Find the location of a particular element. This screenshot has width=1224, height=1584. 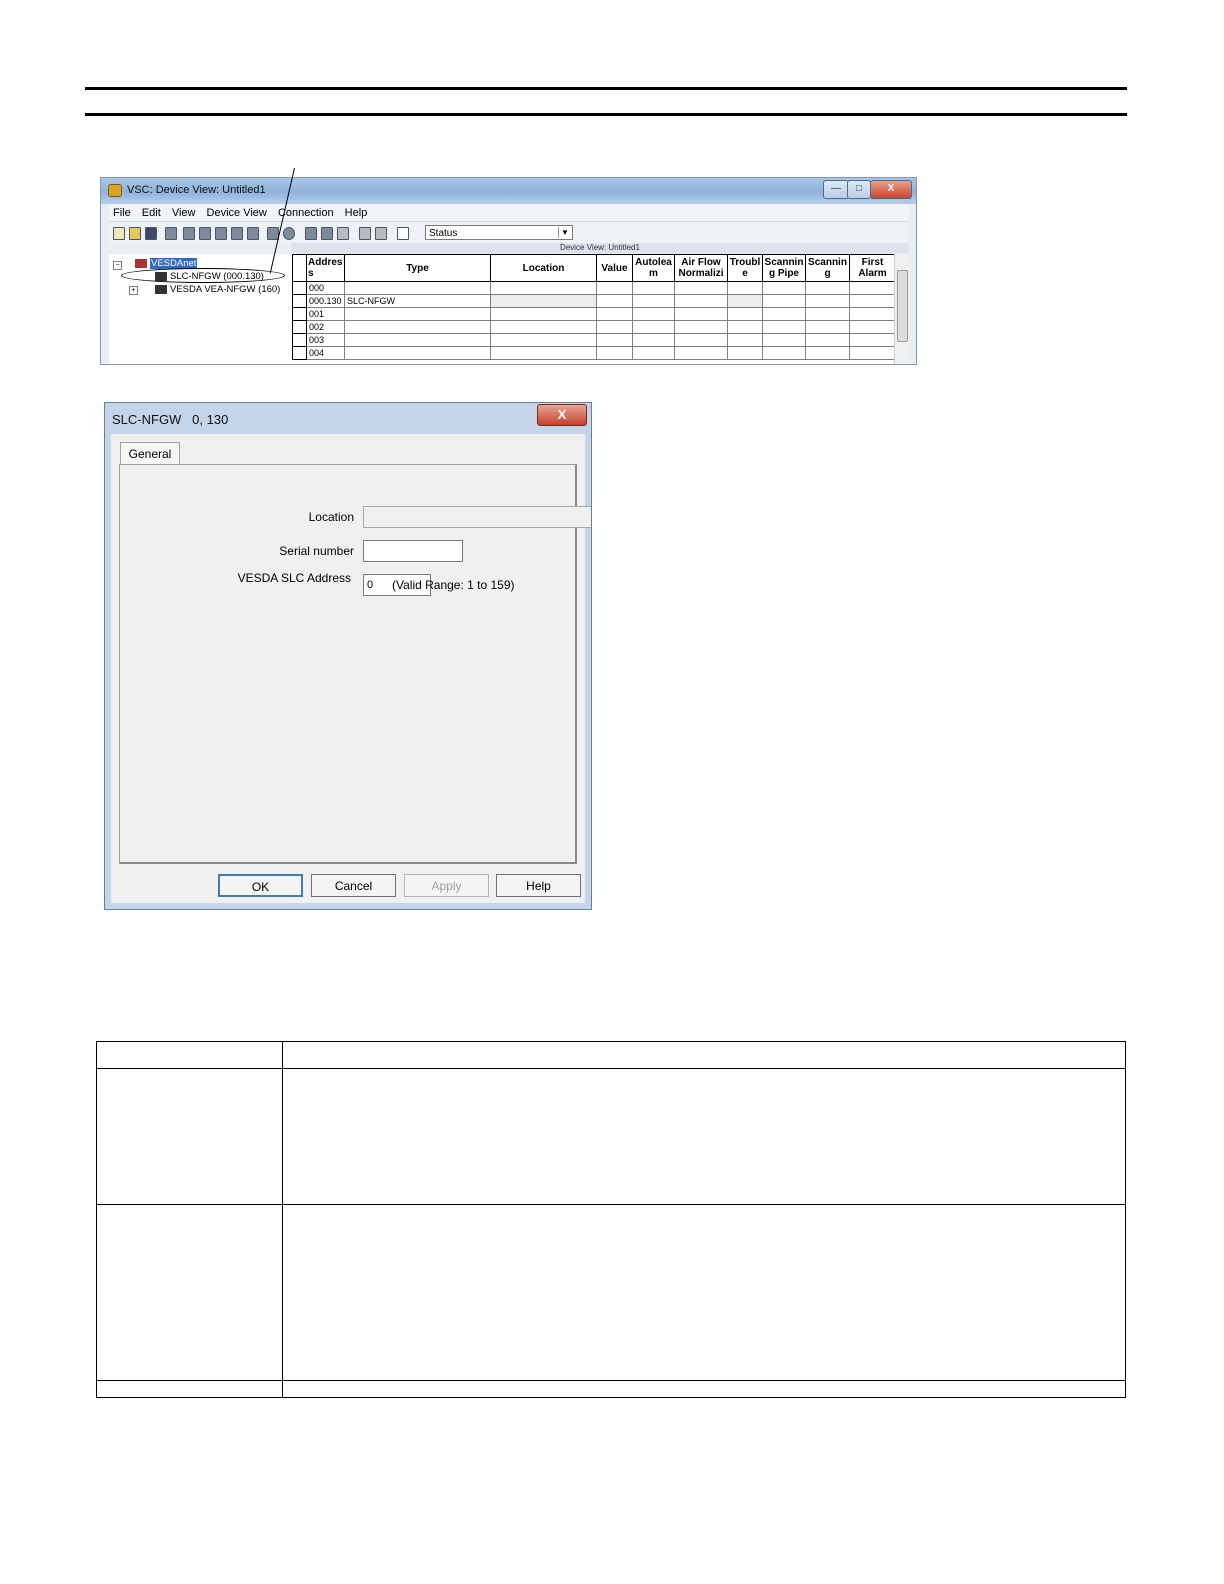

table-row: 003 is located at coordinates (594, 340).